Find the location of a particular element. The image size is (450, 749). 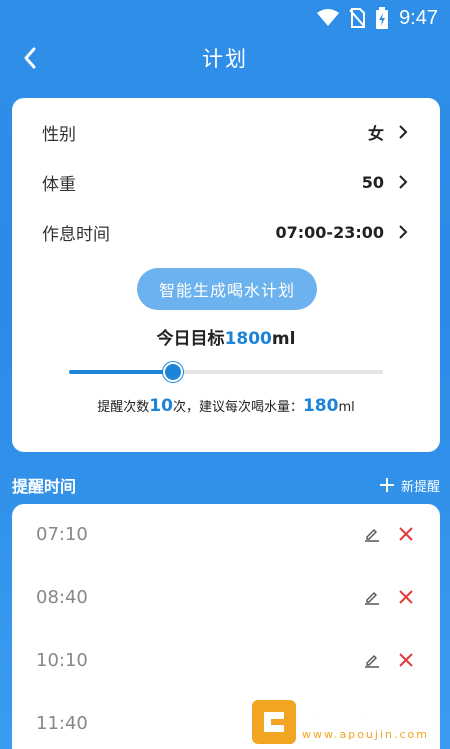

page-title: 计划 is located at coordinates (225, 59).